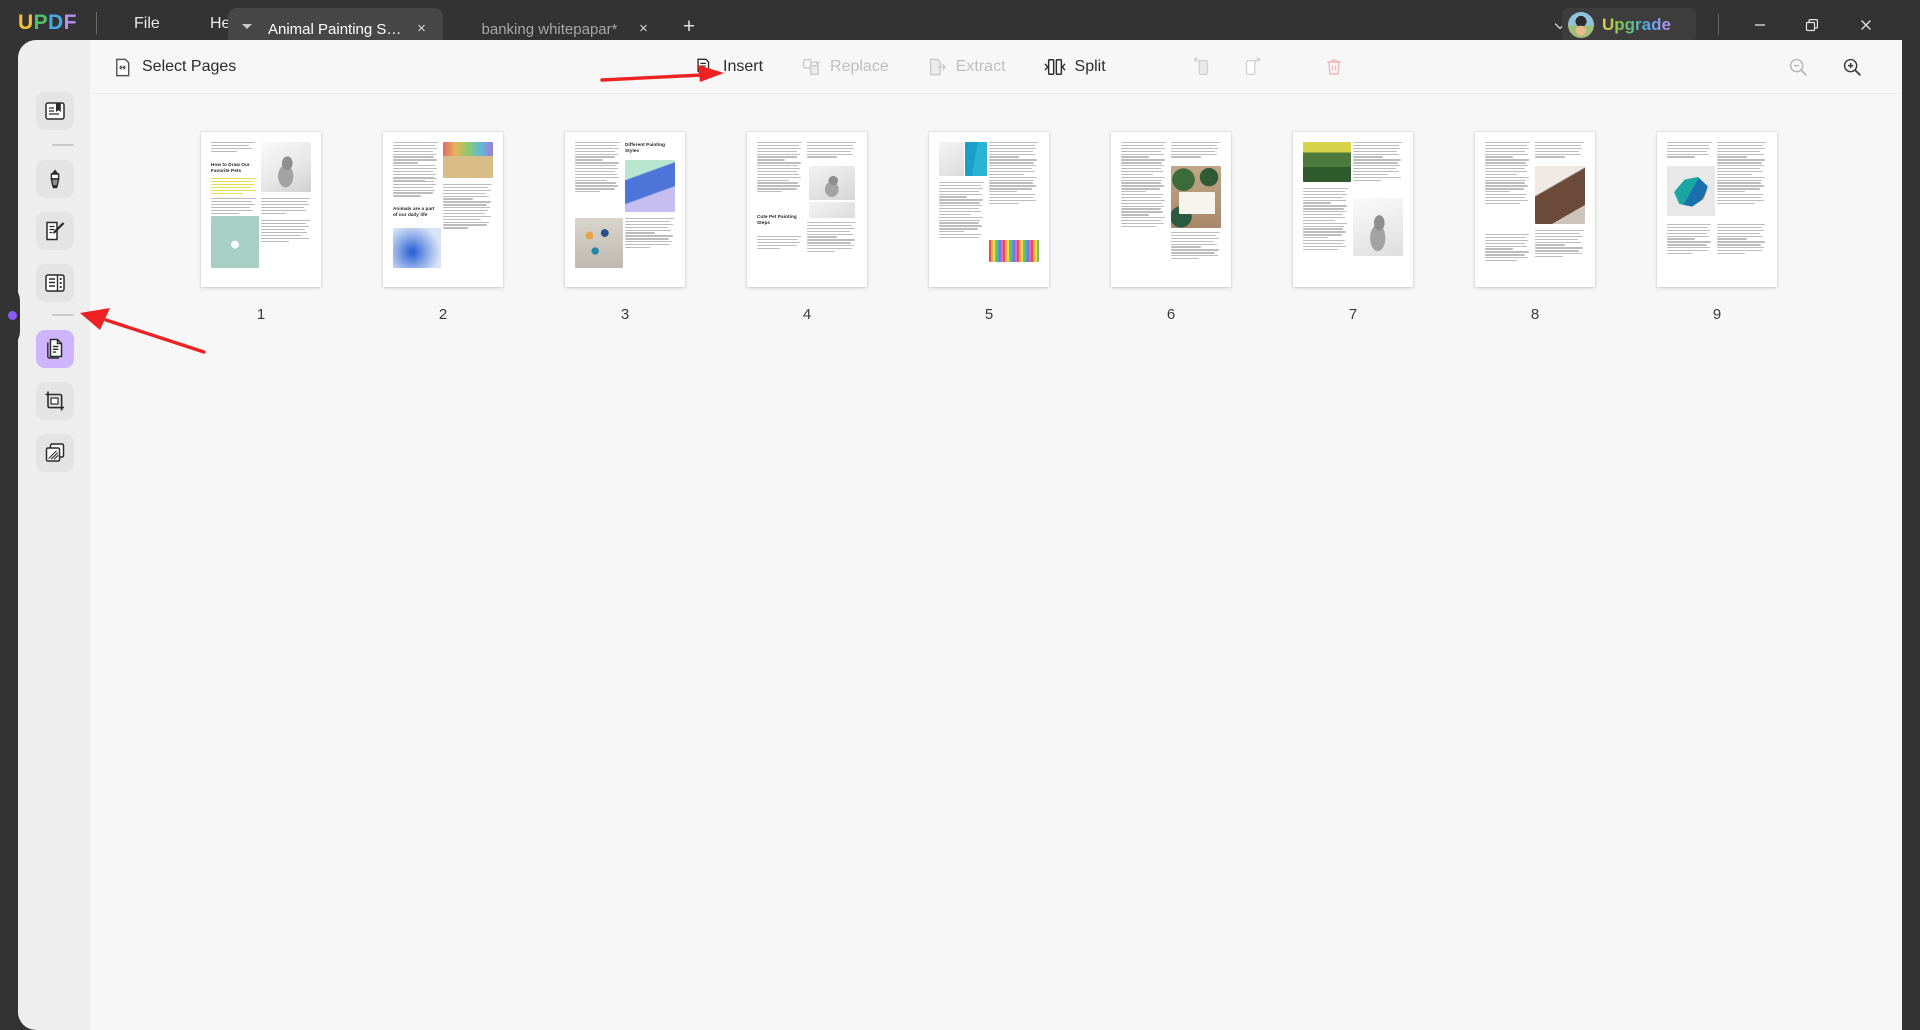 Image resolution: width=1920 pixels, height=1030 pixels. I want to click on tab-title: banking whitepapar*, so click(549, 29).